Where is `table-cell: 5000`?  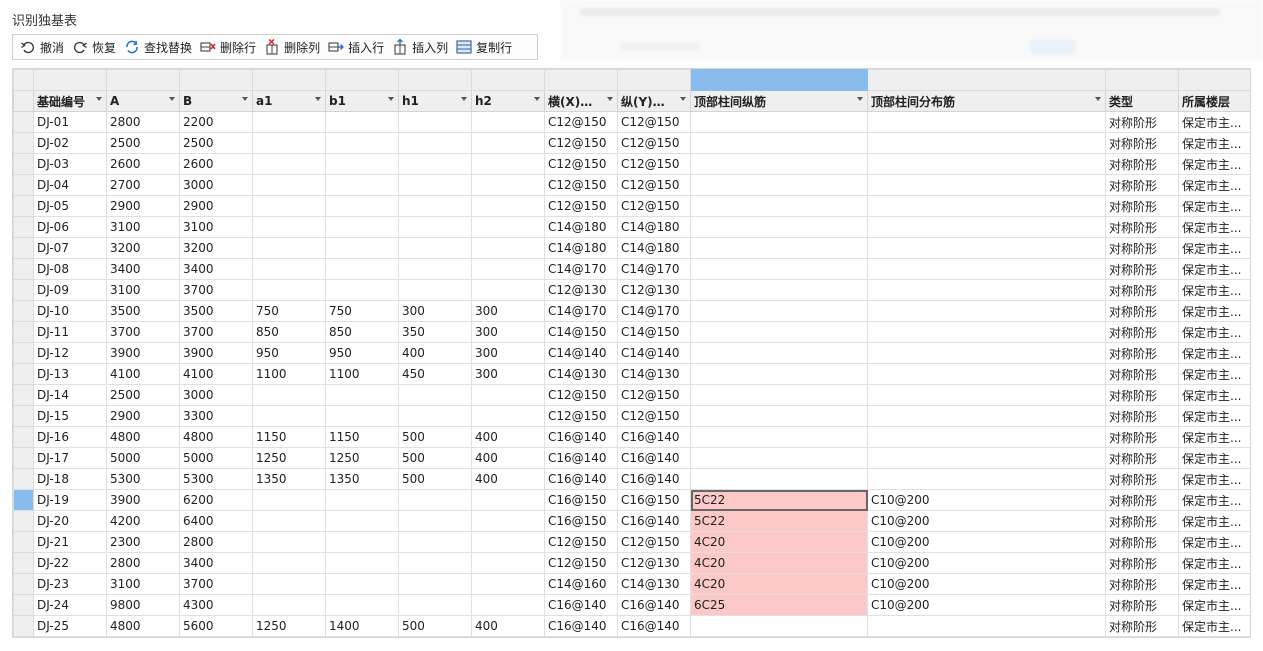
table-cell: 5000 is located at coordinates (143, 458).